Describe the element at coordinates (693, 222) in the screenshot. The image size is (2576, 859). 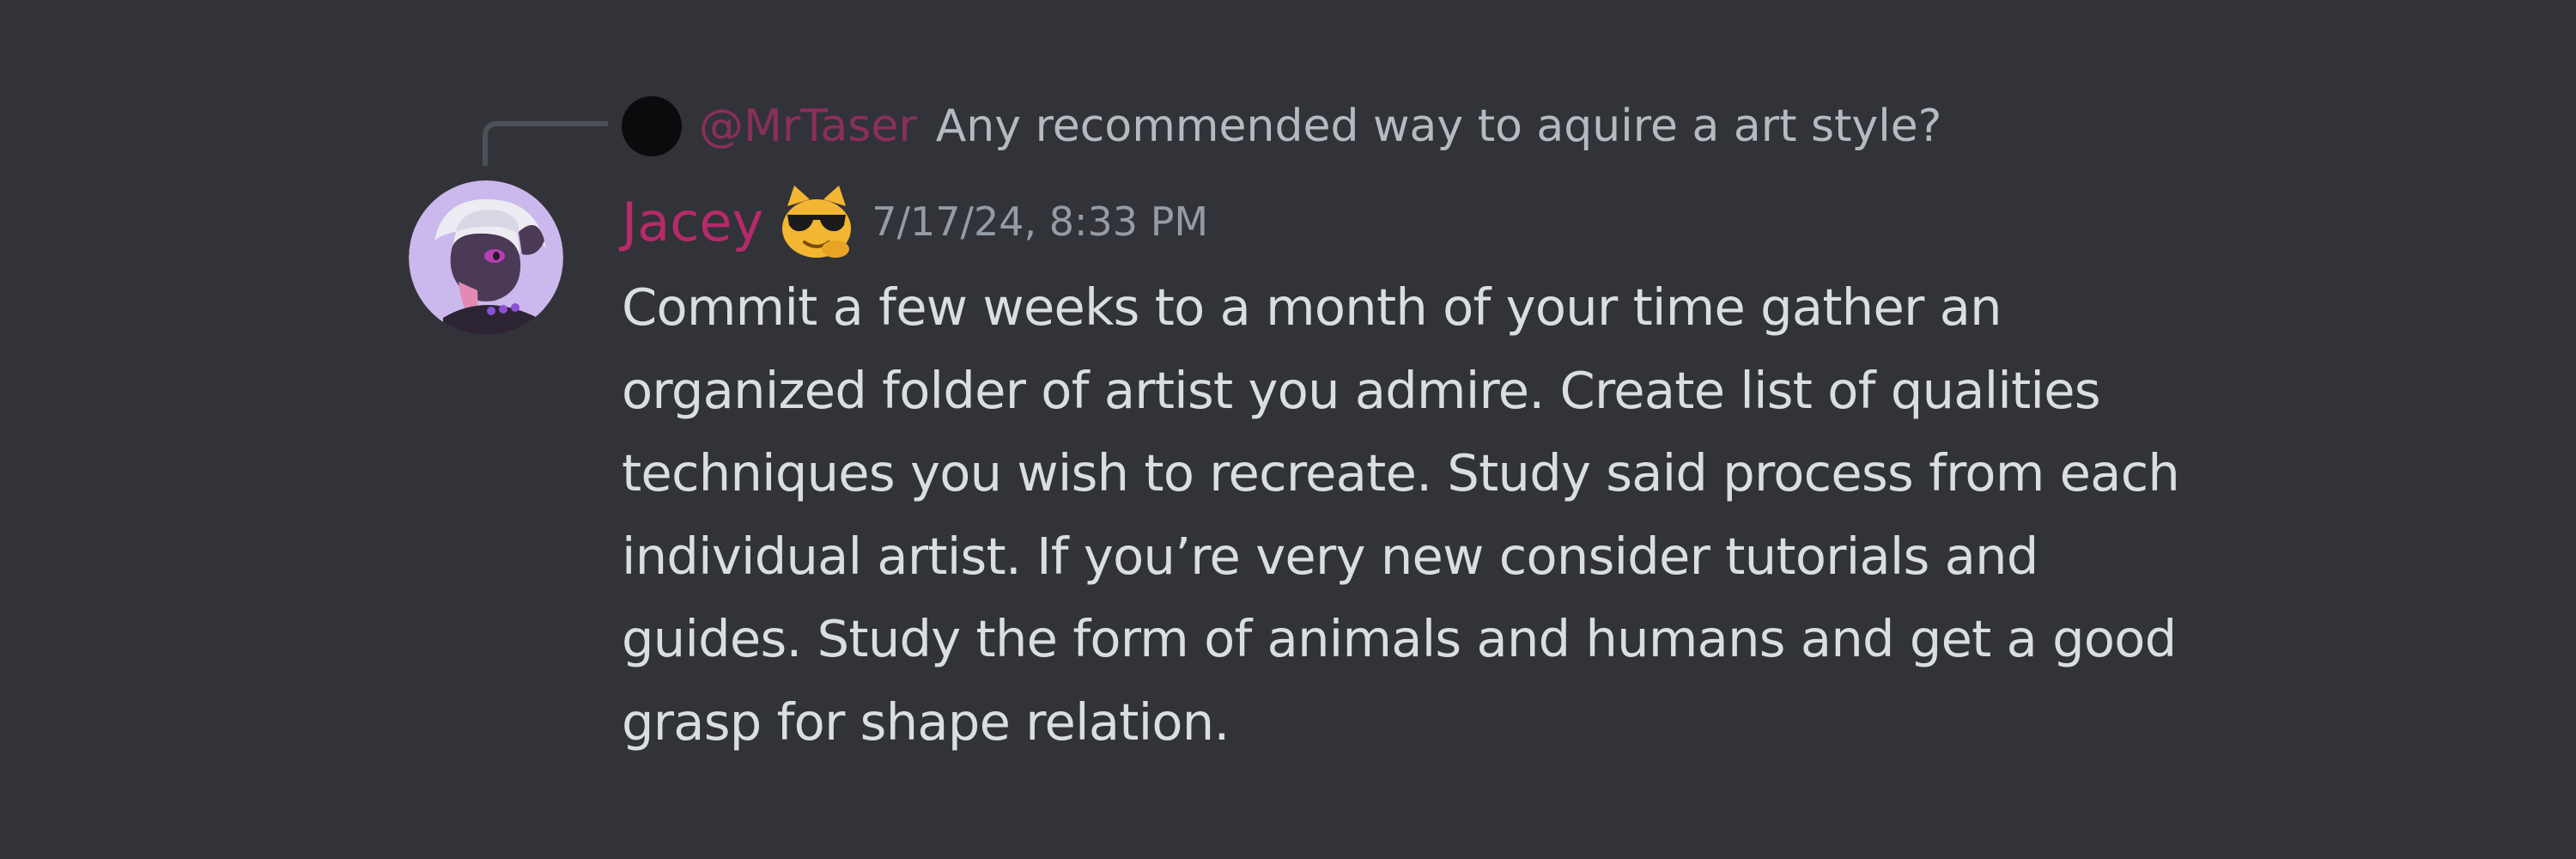
I see `username: Jacey` at that location.